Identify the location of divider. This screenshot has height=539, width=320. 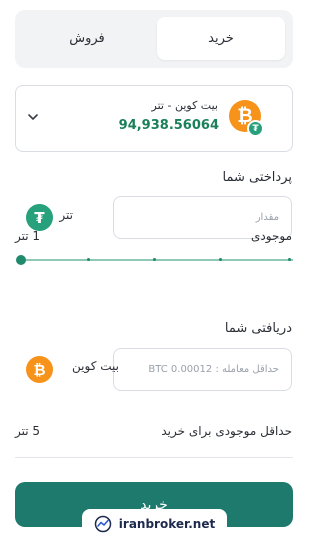
(154, 457).